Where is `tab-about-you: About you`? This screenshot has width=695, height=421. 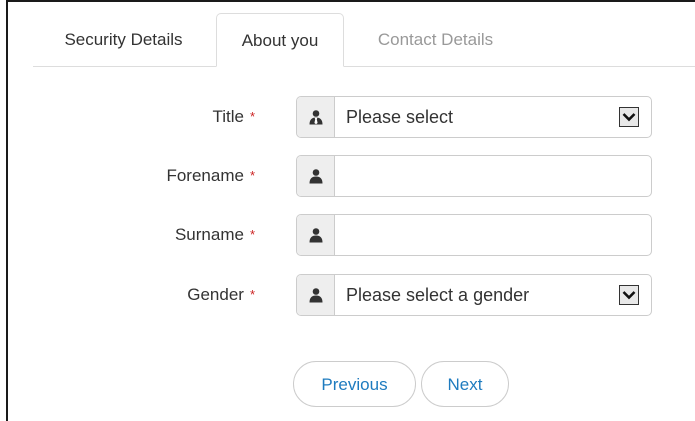
tab-about-you: About you is located at coordinates (280, 40).